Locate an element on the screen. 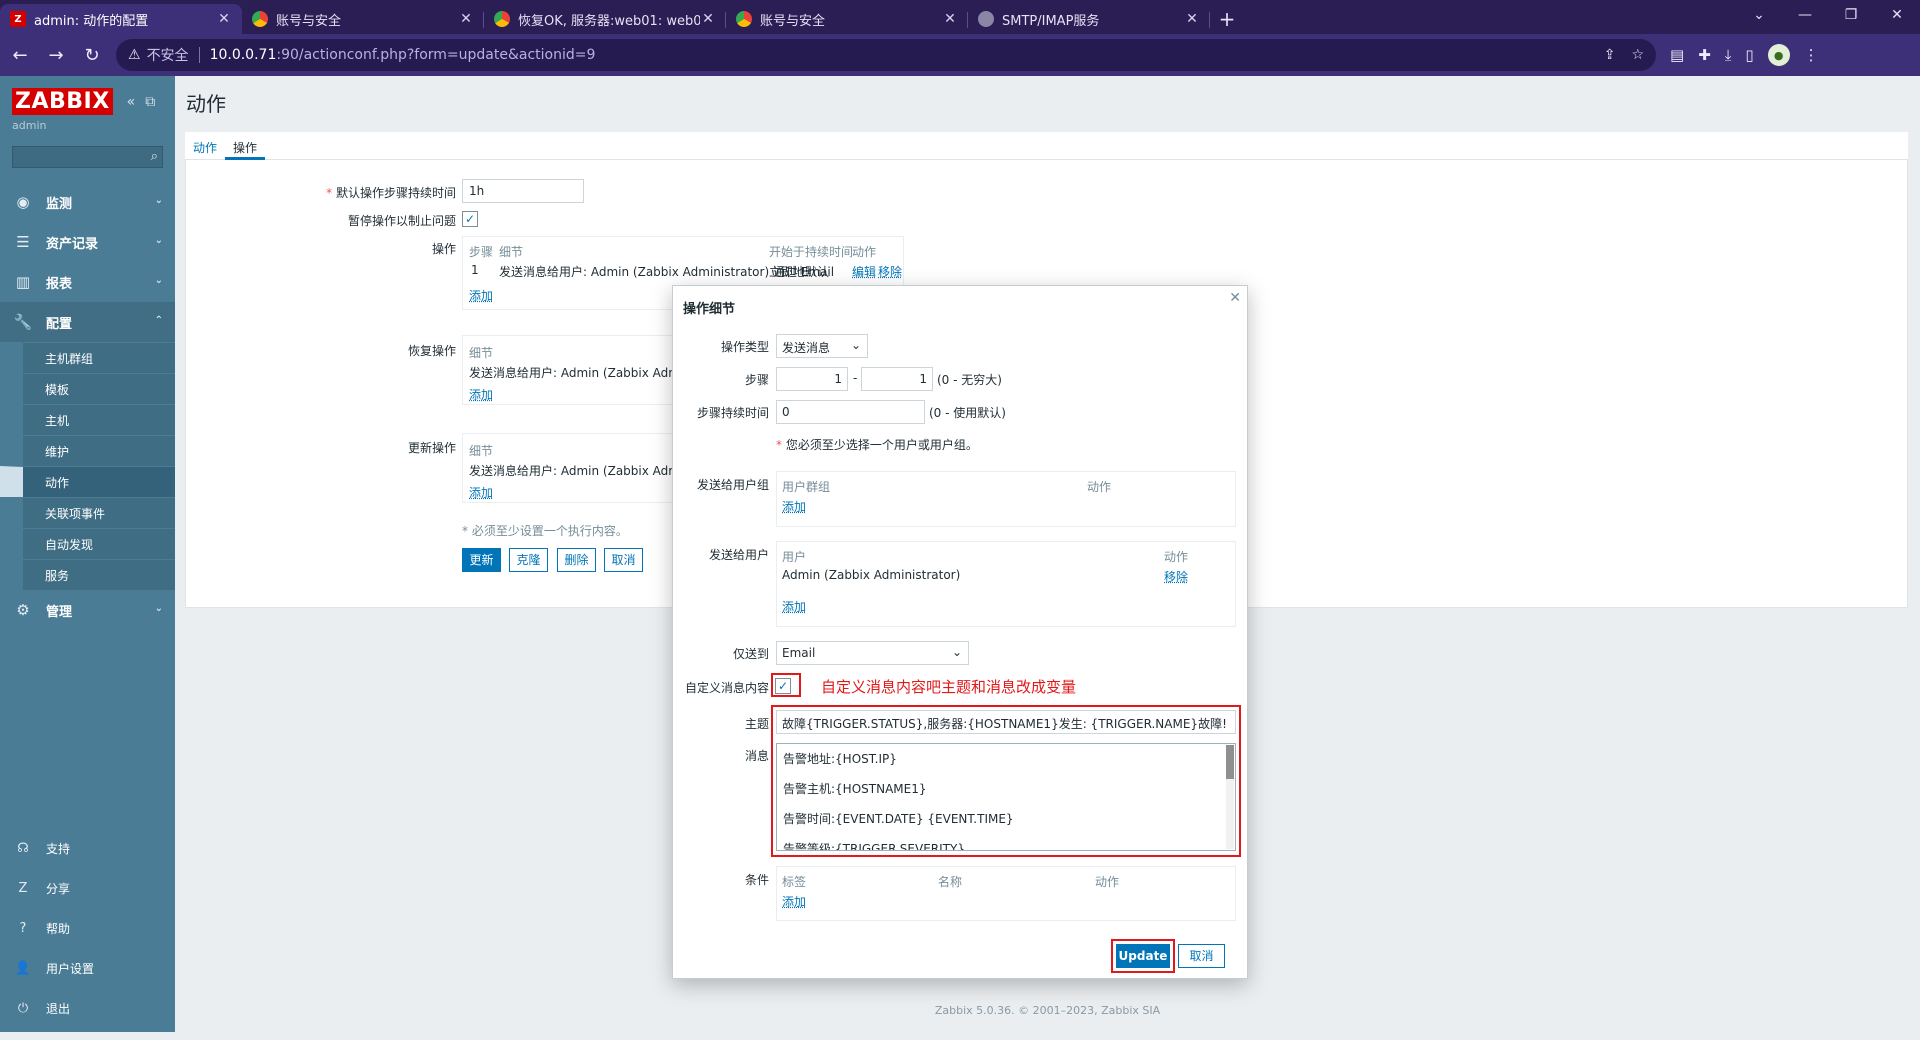 The image size is (1920, 1040). add-user-group-link: 添加 is located at coordinates (794, 506).